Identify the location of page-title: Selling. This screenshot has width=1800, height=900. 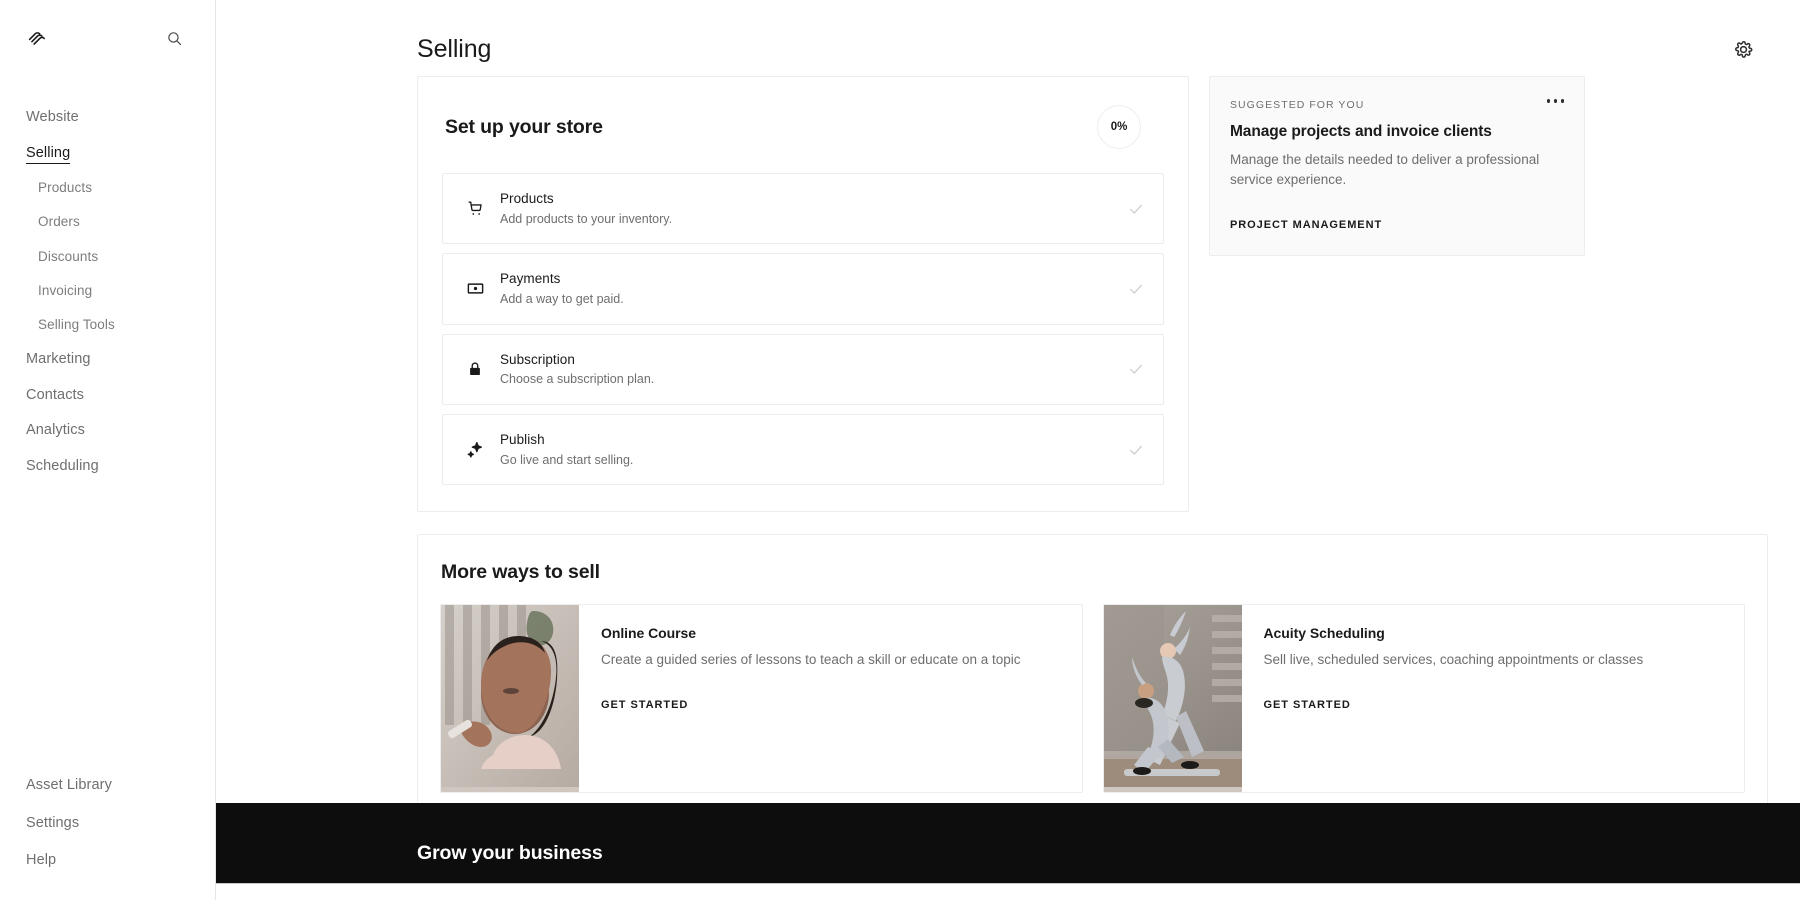
(454, 48).